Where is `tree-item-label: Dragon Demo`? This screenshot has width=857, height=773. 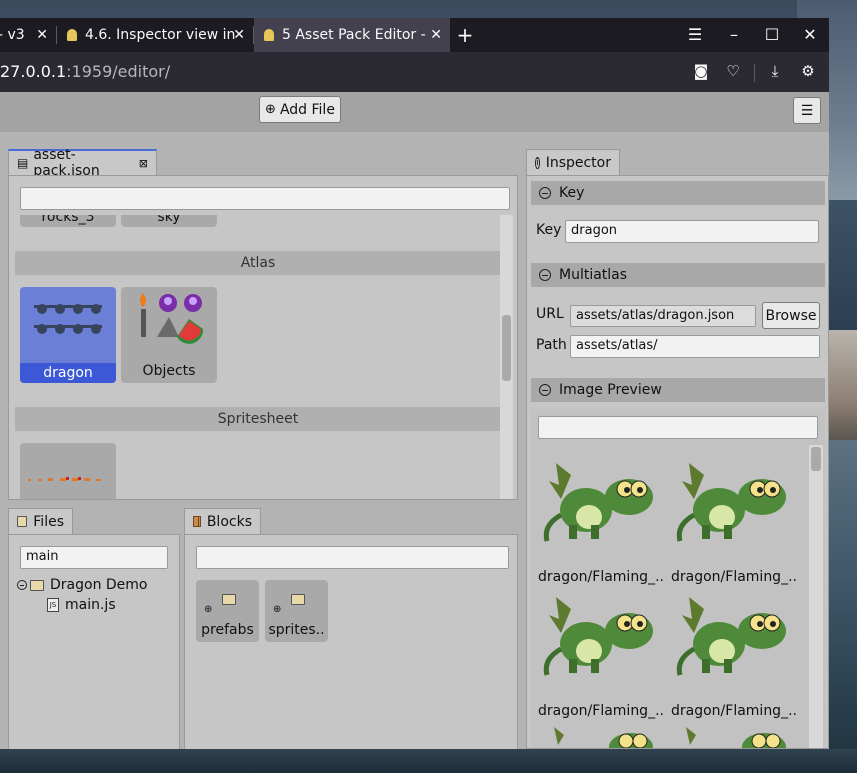
tree-item-label: Dragon Demo is located at coordinates (99, 585).